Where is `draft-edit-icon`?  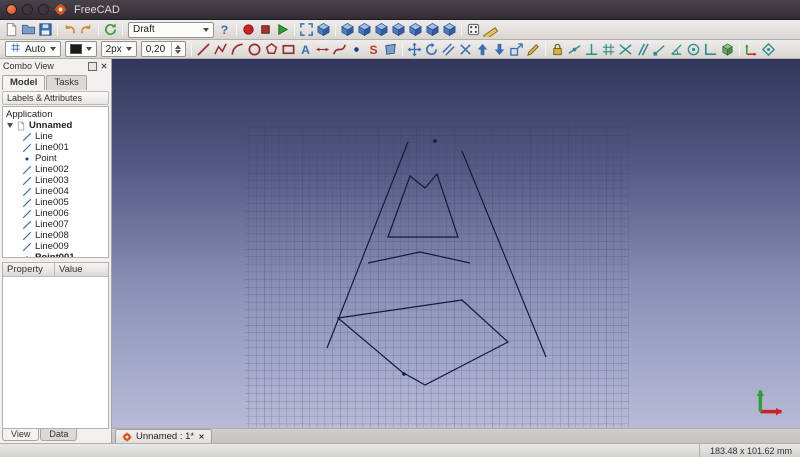
draft-edit-icon is located at coordinates (533, 49).